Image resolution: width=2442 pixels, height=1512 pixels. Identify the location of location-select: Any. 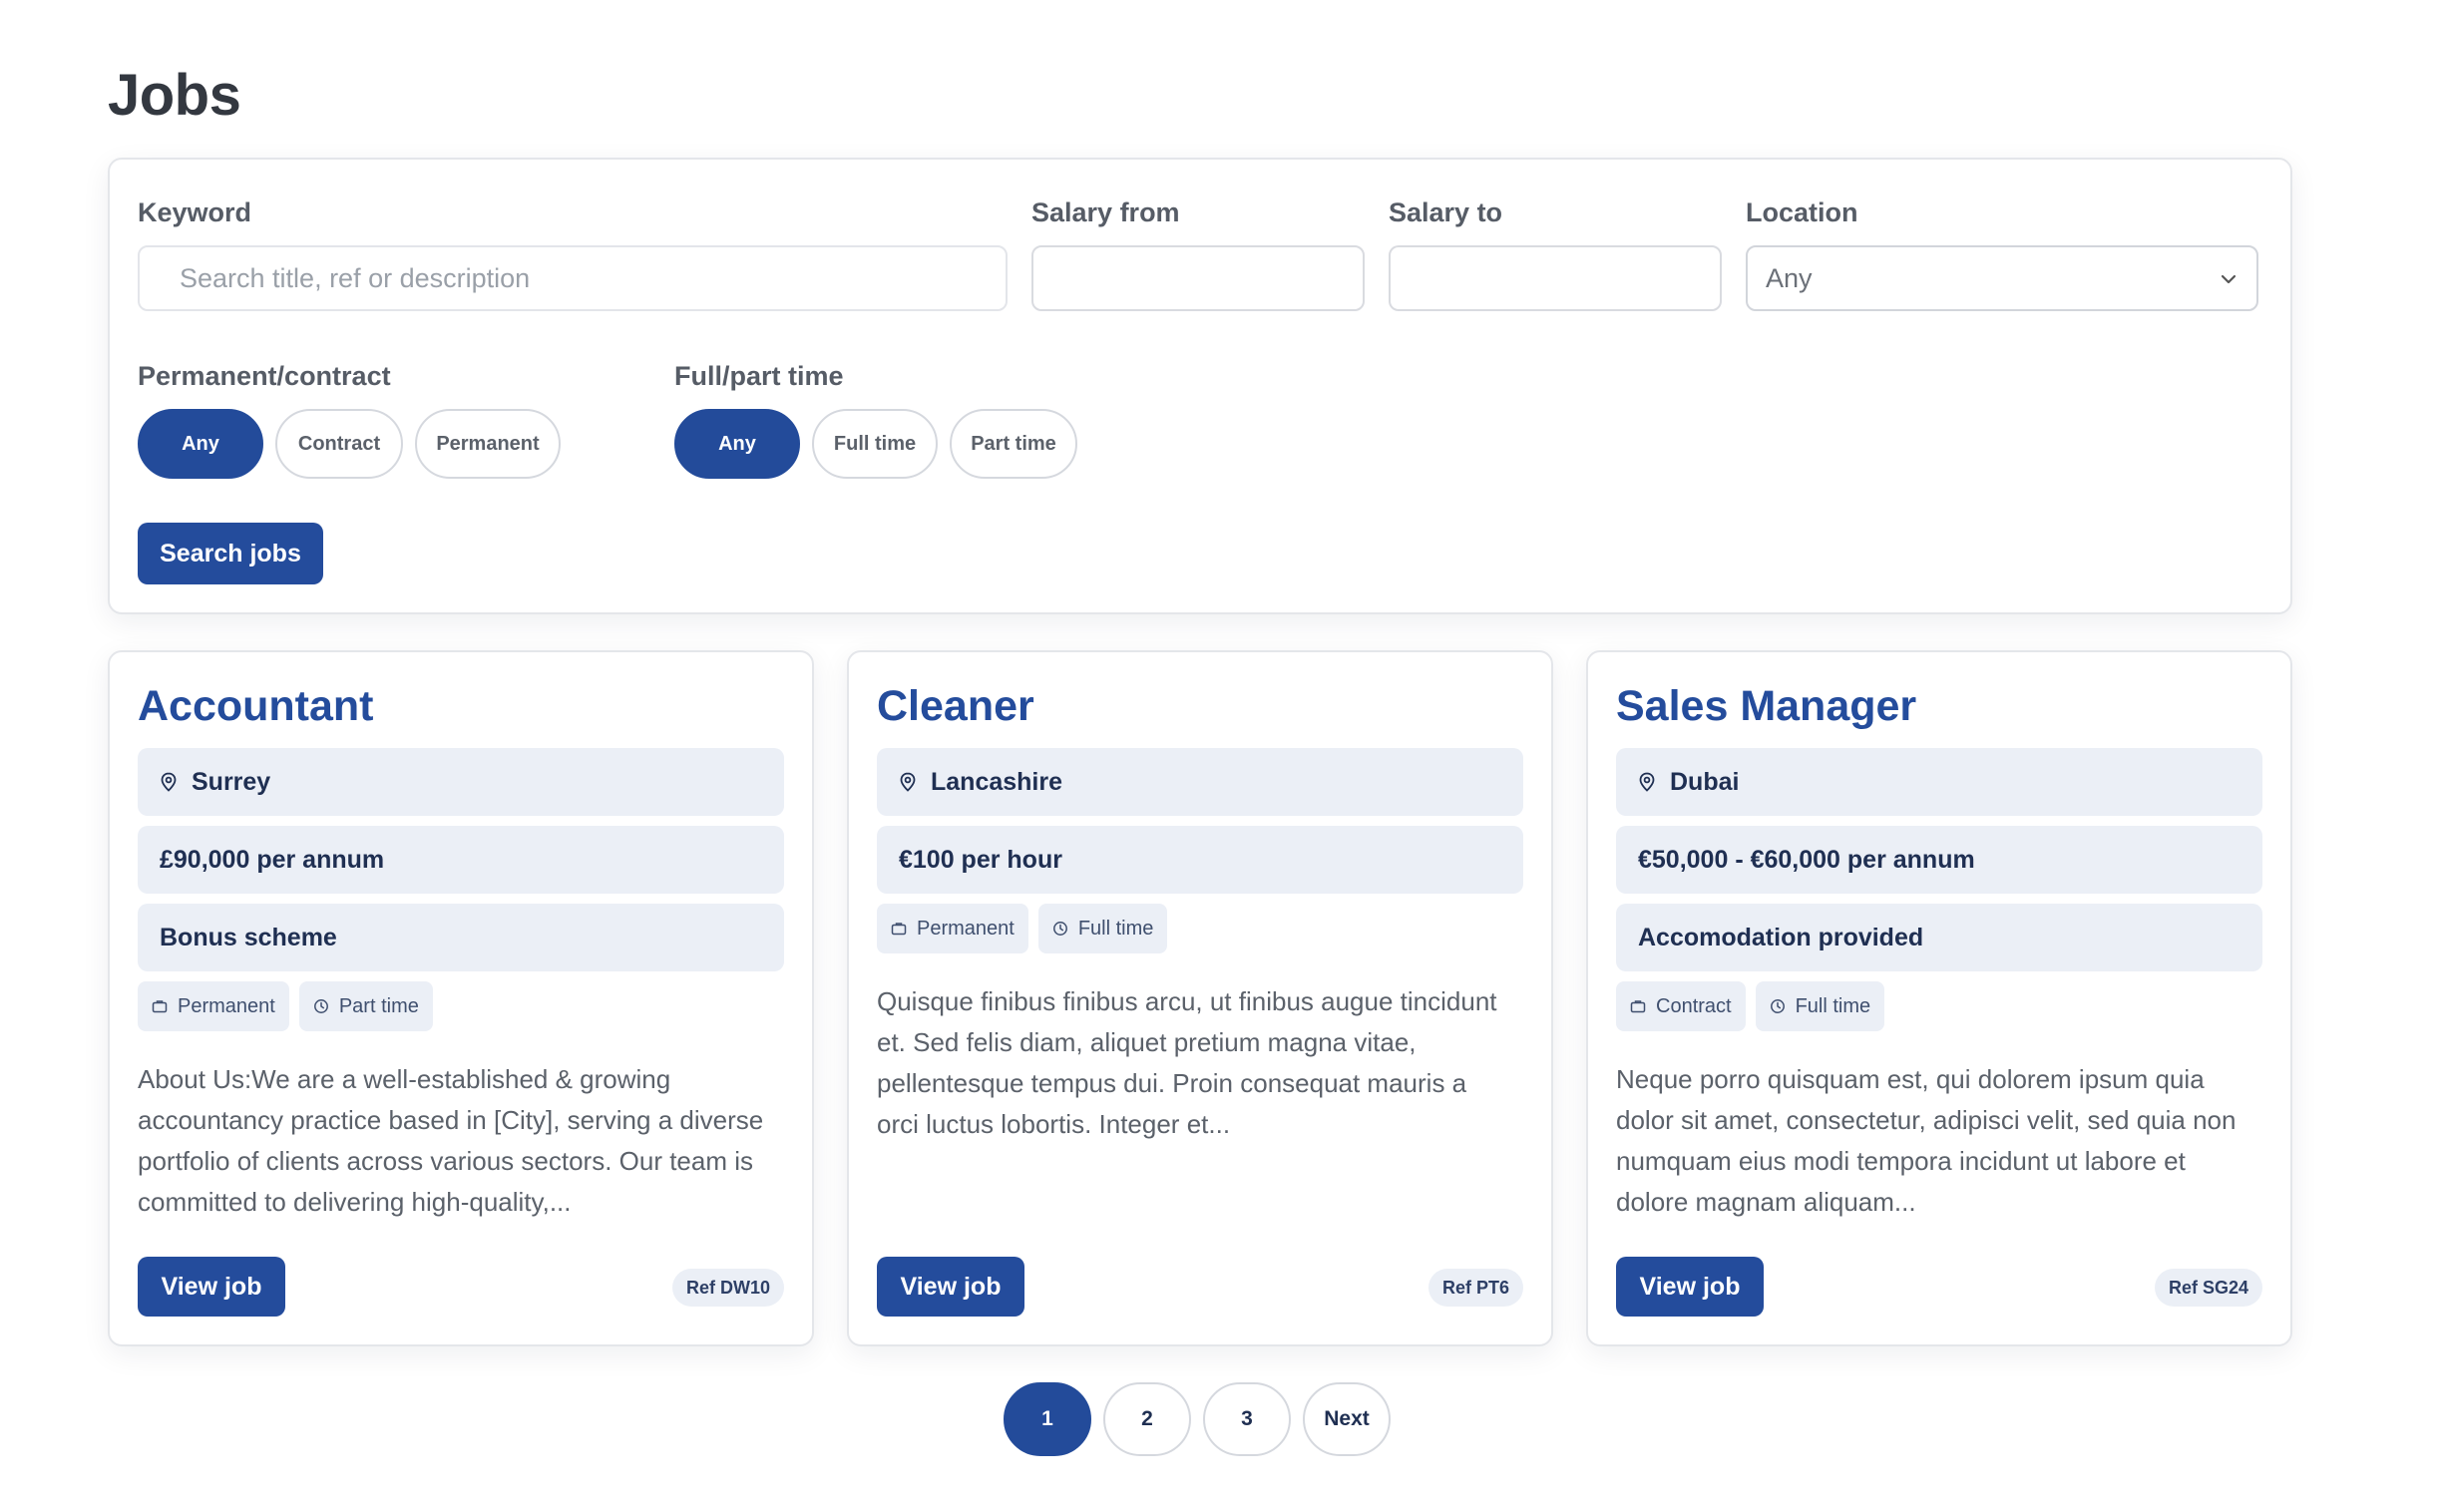
(2002, 278).